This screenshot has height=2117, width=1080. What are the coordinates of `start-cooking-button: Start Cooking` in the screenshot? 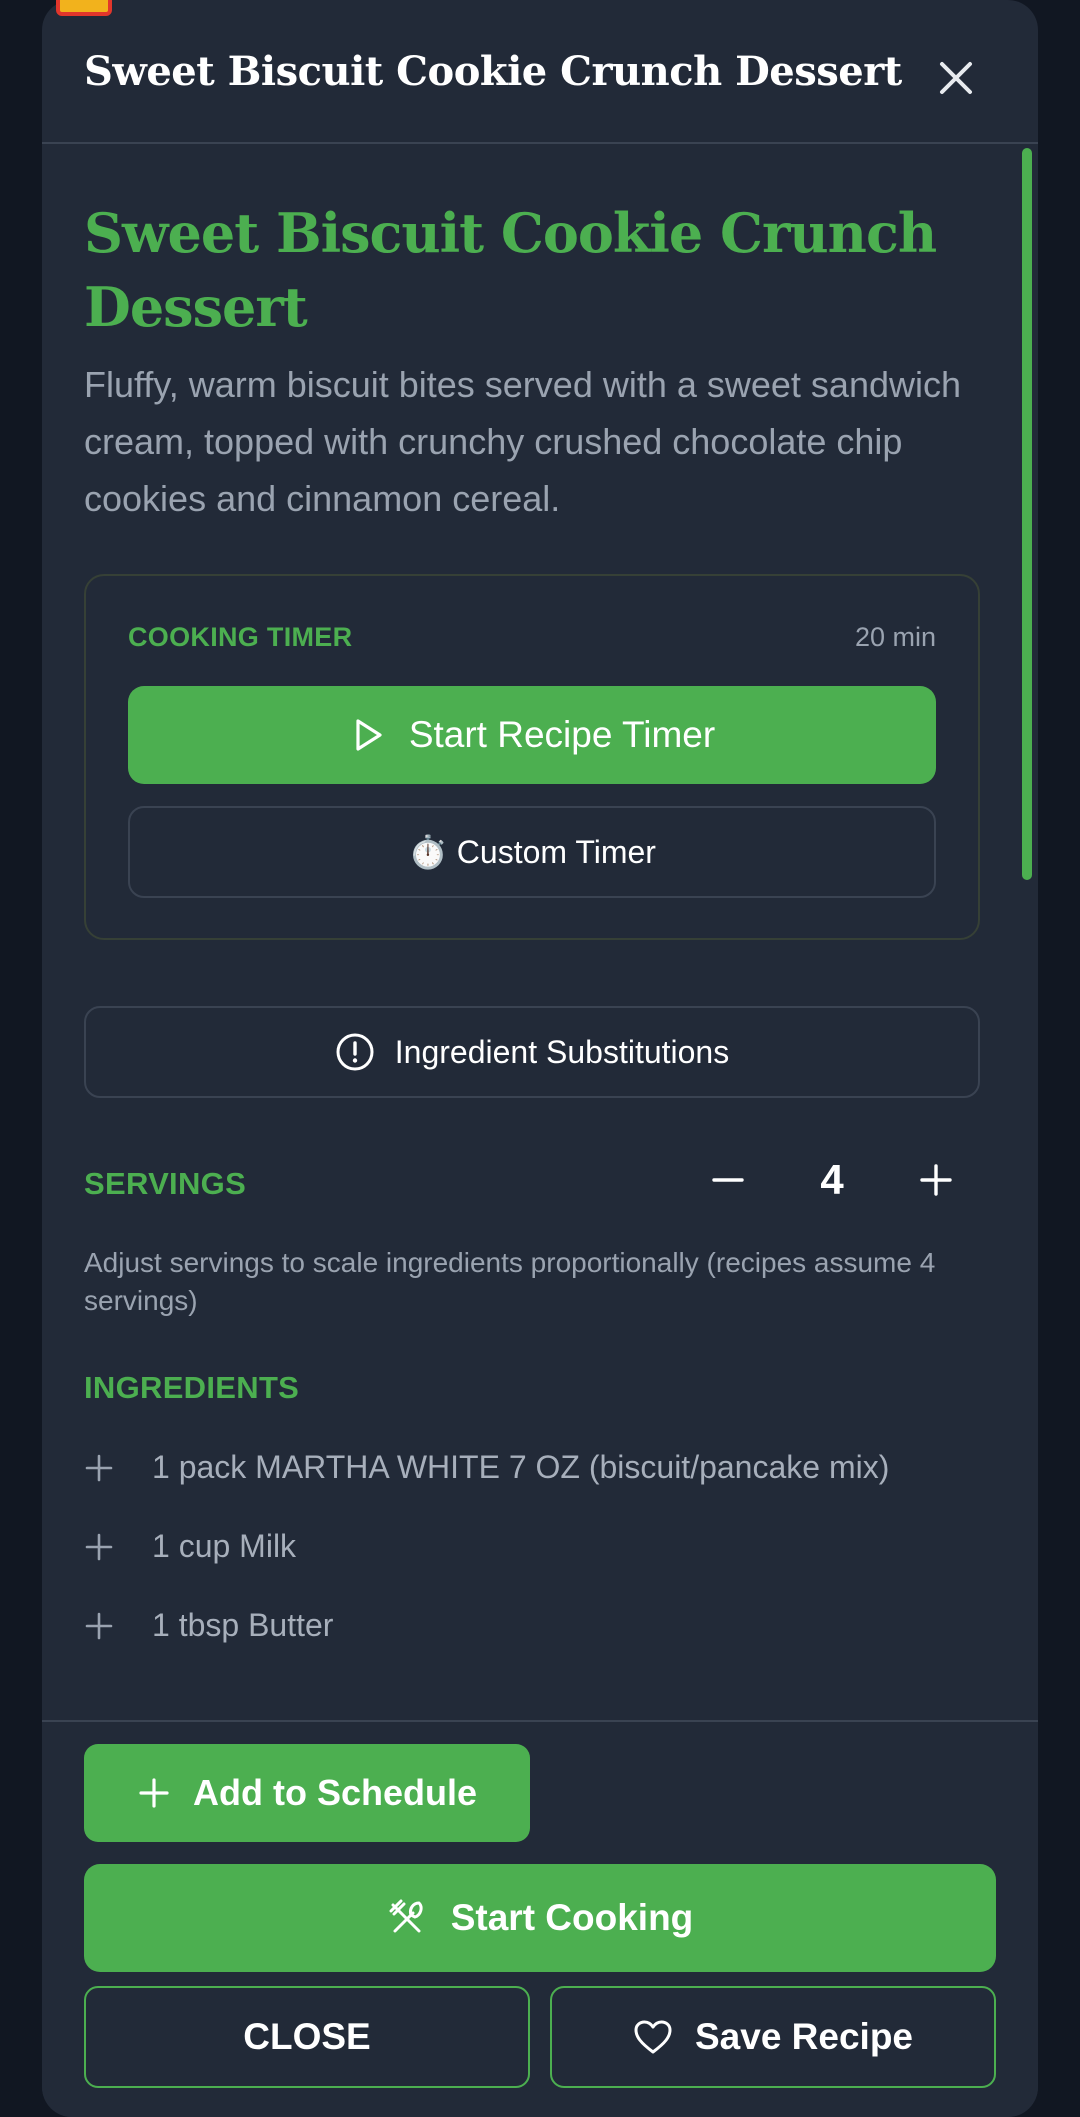 It's located at (540, 1918).